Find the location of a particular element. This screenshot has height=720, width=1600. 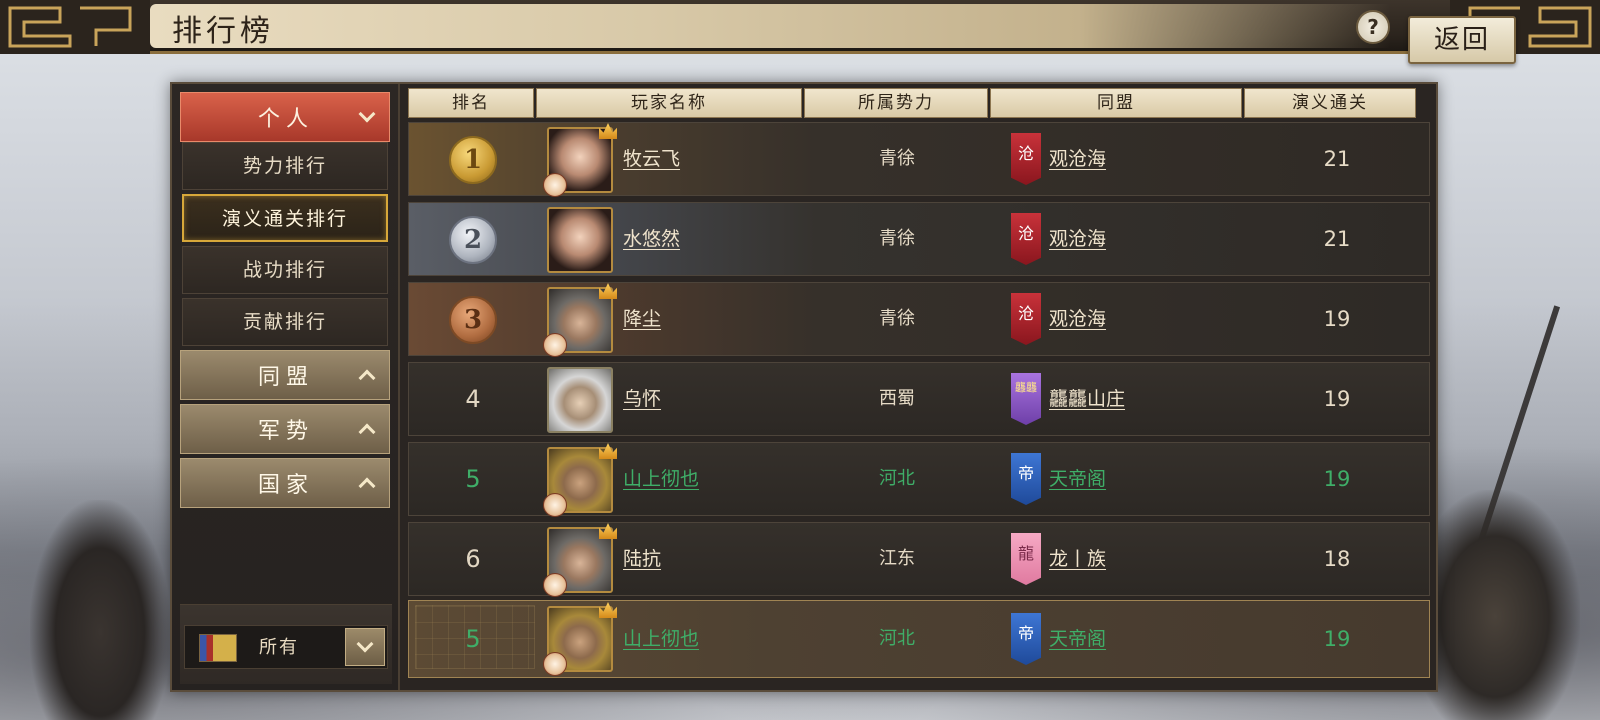

faction-filter-value: 所有 is located at coordinates (279, 647).